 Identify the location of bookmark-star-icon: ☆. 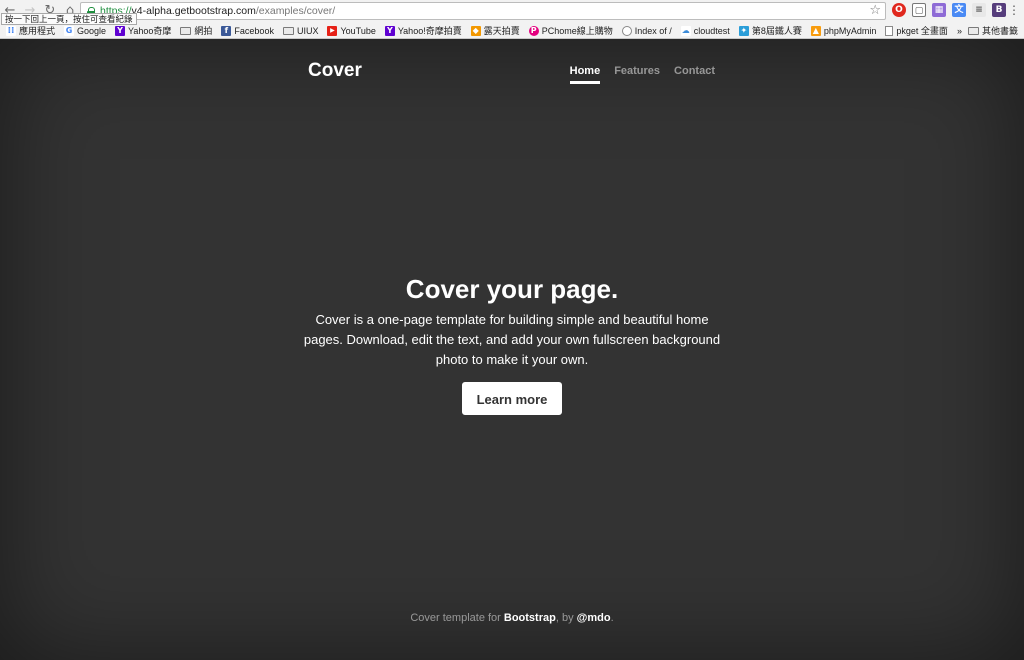
(875, 11).